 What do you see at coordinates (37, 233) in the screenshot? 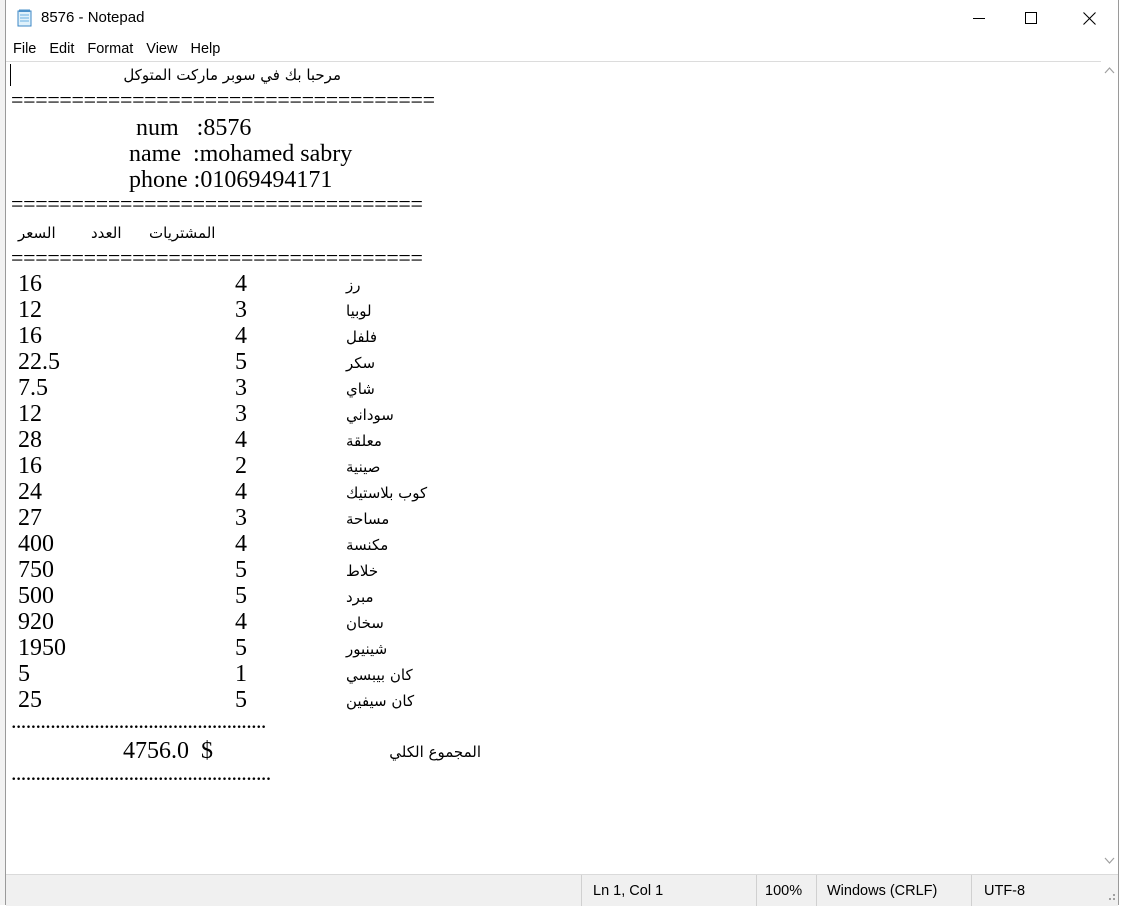
I see `header-price: السعر` at bounding box center [37, 233].